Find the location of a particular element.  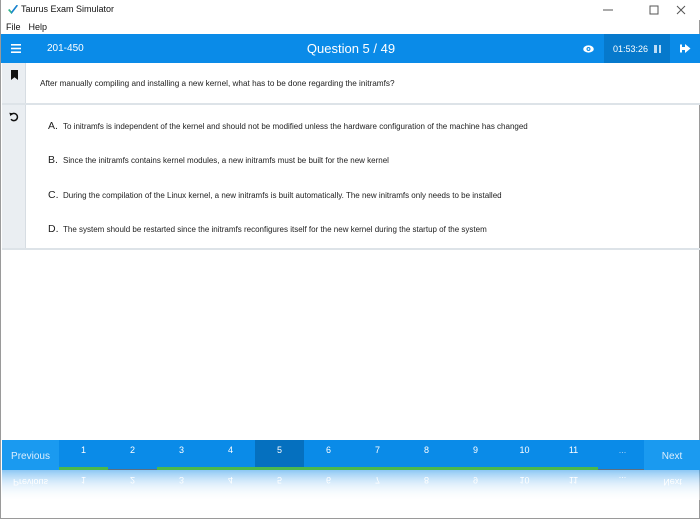

answer-letter: D. is located at coordinates (53, 229).